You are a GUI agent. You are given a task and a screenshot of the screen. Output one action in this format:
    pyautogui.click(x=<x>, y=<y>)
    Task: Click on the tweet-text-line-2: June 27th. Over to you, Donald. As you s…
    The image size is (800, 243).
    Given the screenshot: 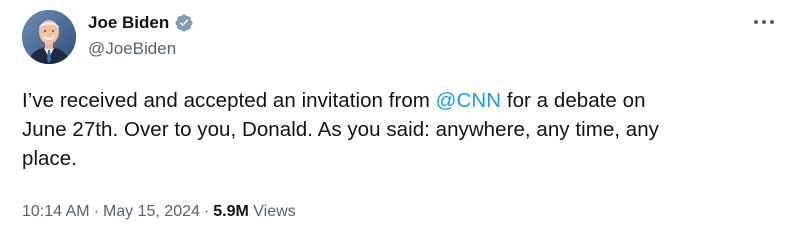 What is the action you would take?
    pyautogui.click(x=340, y=129)
    